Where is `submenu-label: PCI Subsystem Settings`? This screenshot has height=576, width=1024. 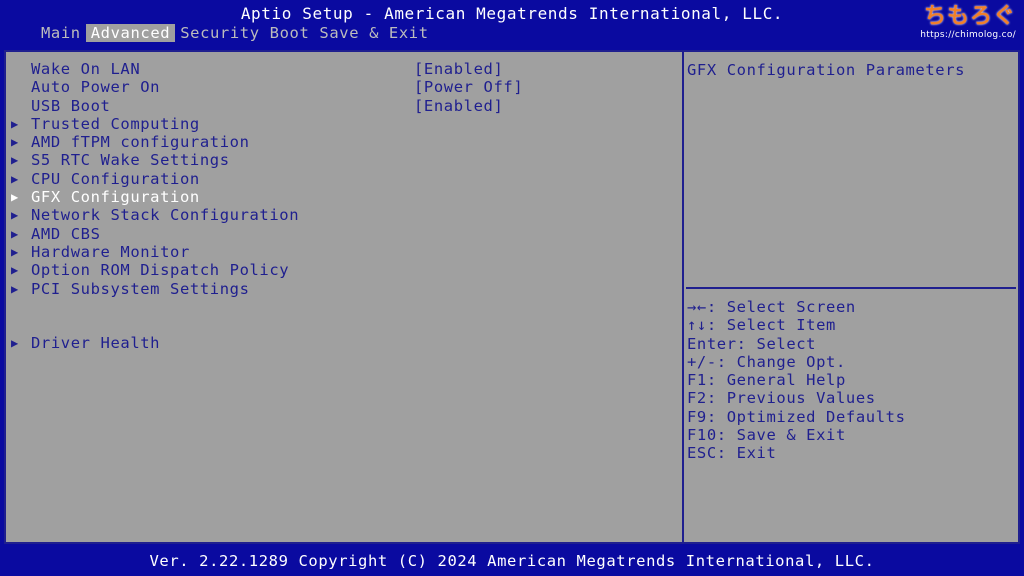
submenu-label: PCI Subsystem Settings is located at coordinates (140, 288).